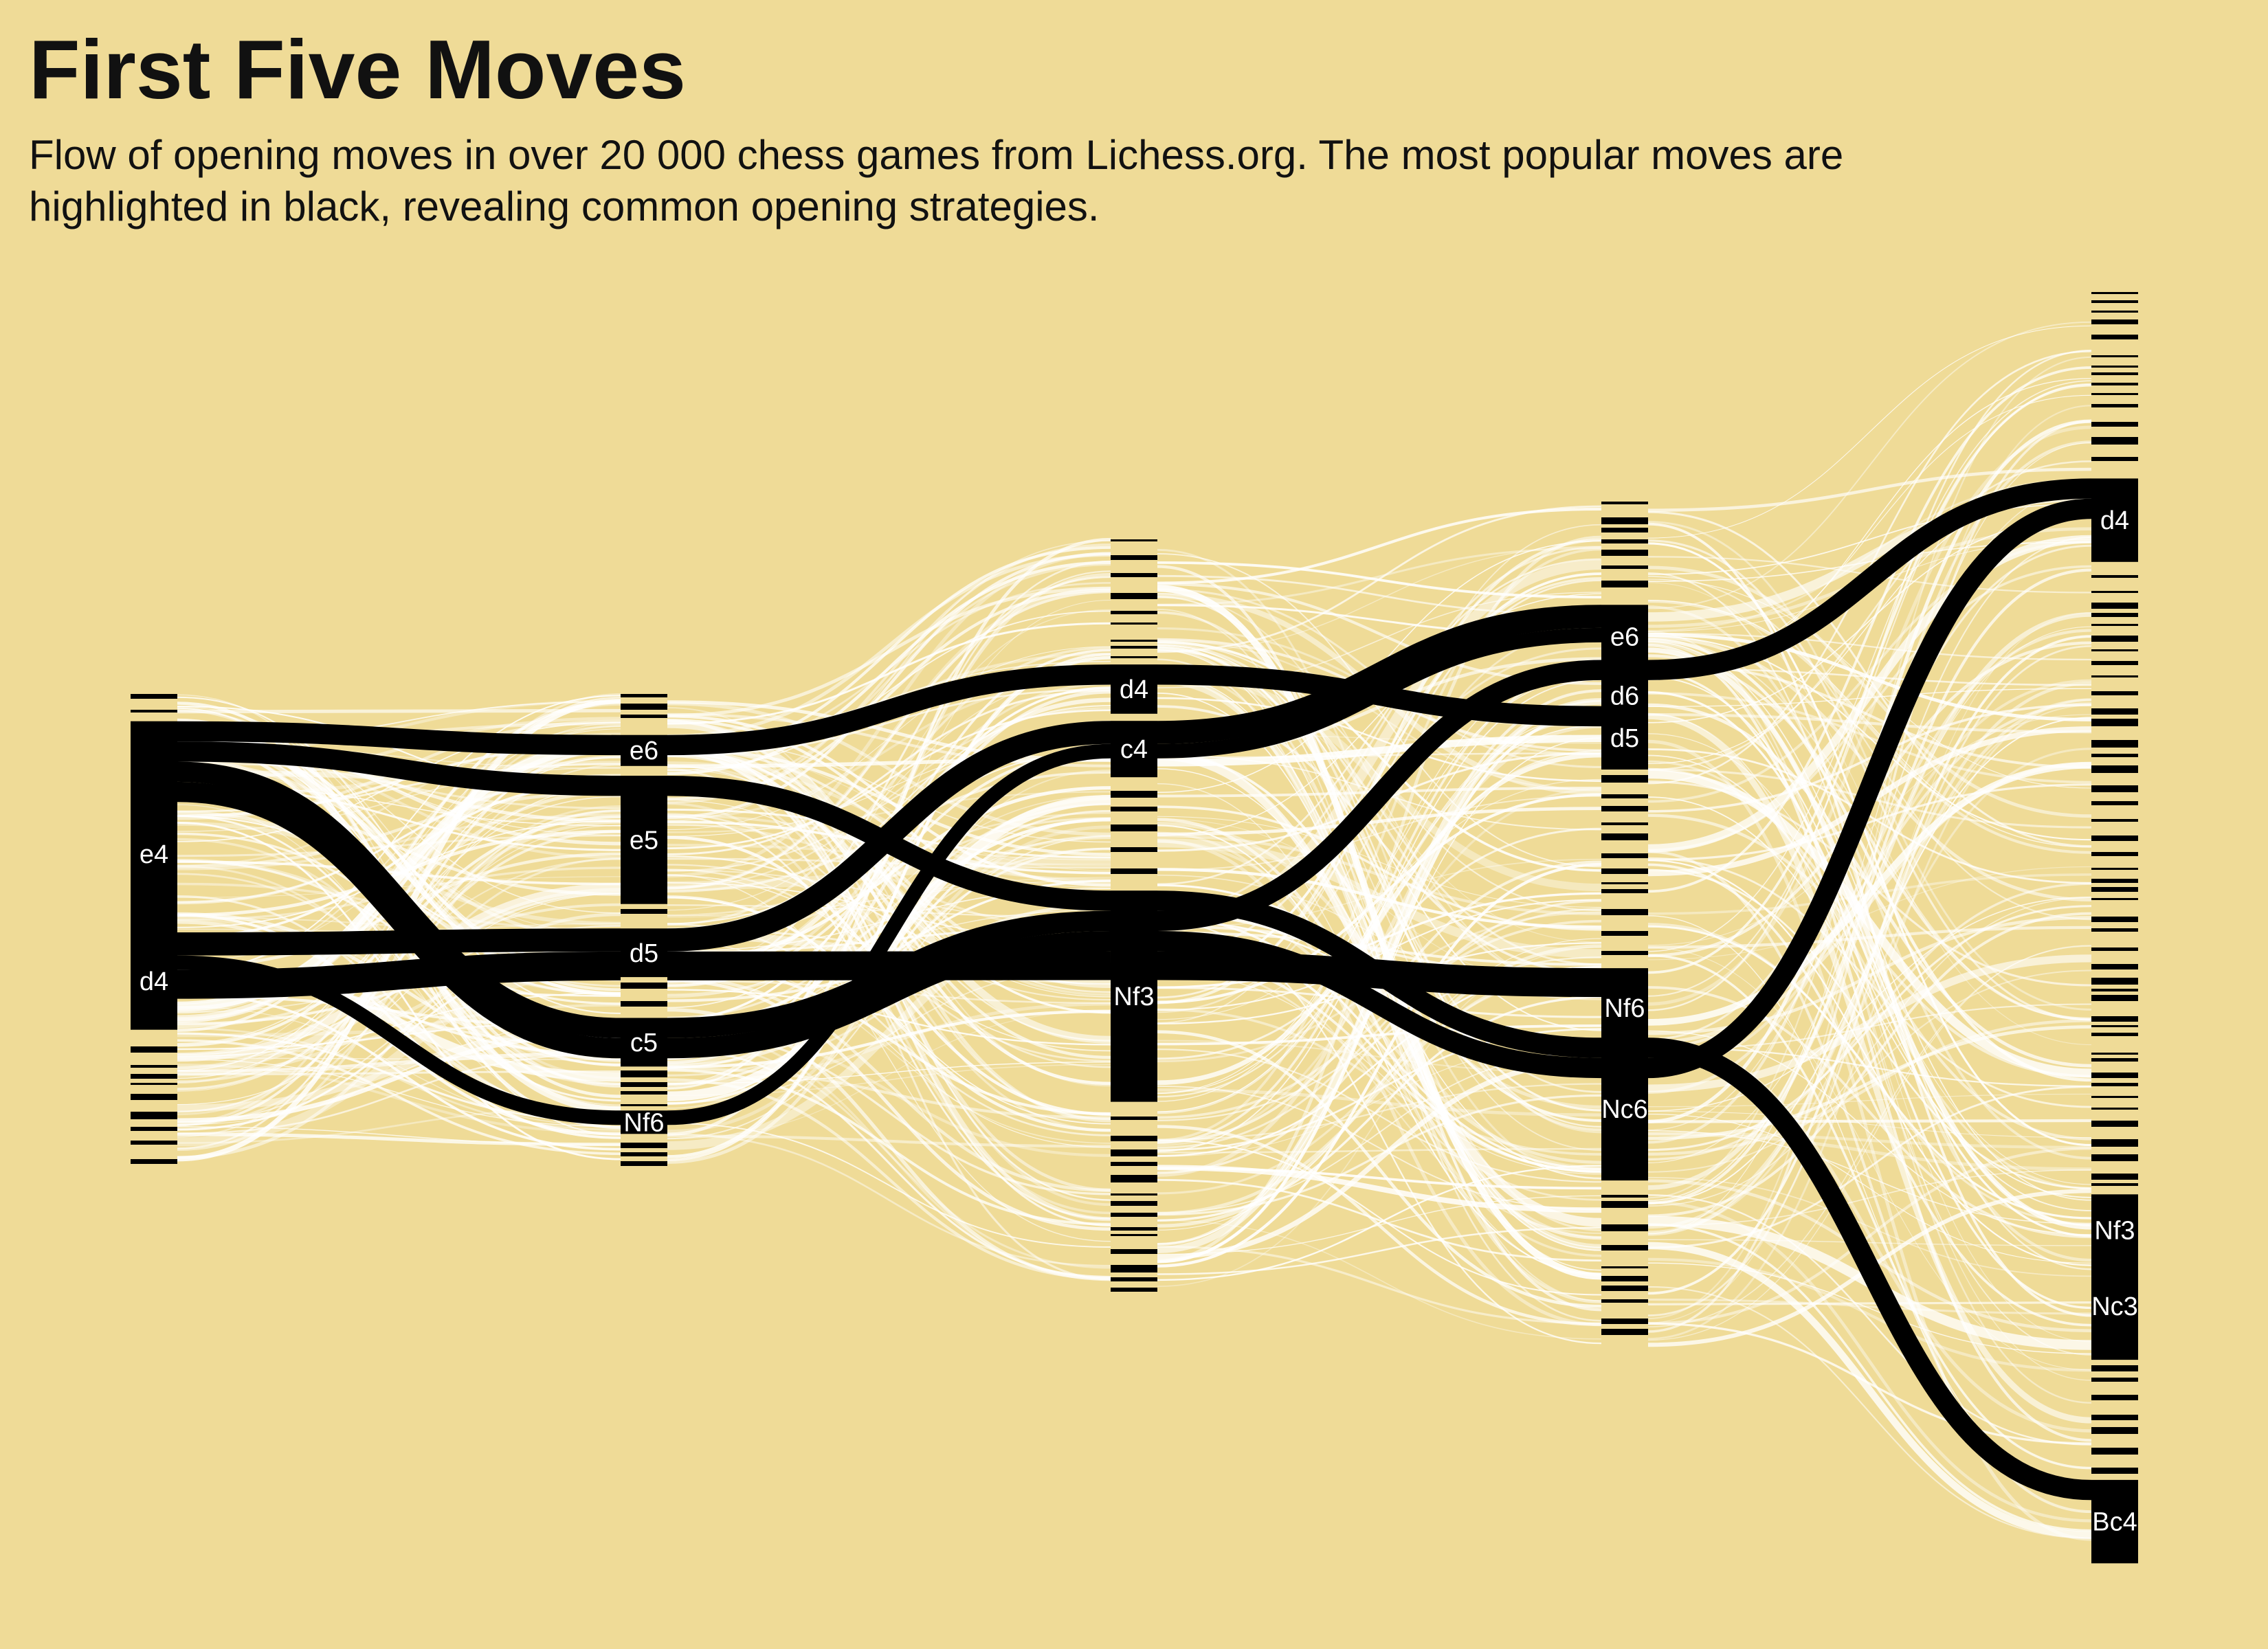 The height and width of the screenshot is (1649, 2268). I want to click on node-label-d5: d5, so click(1624, 738).